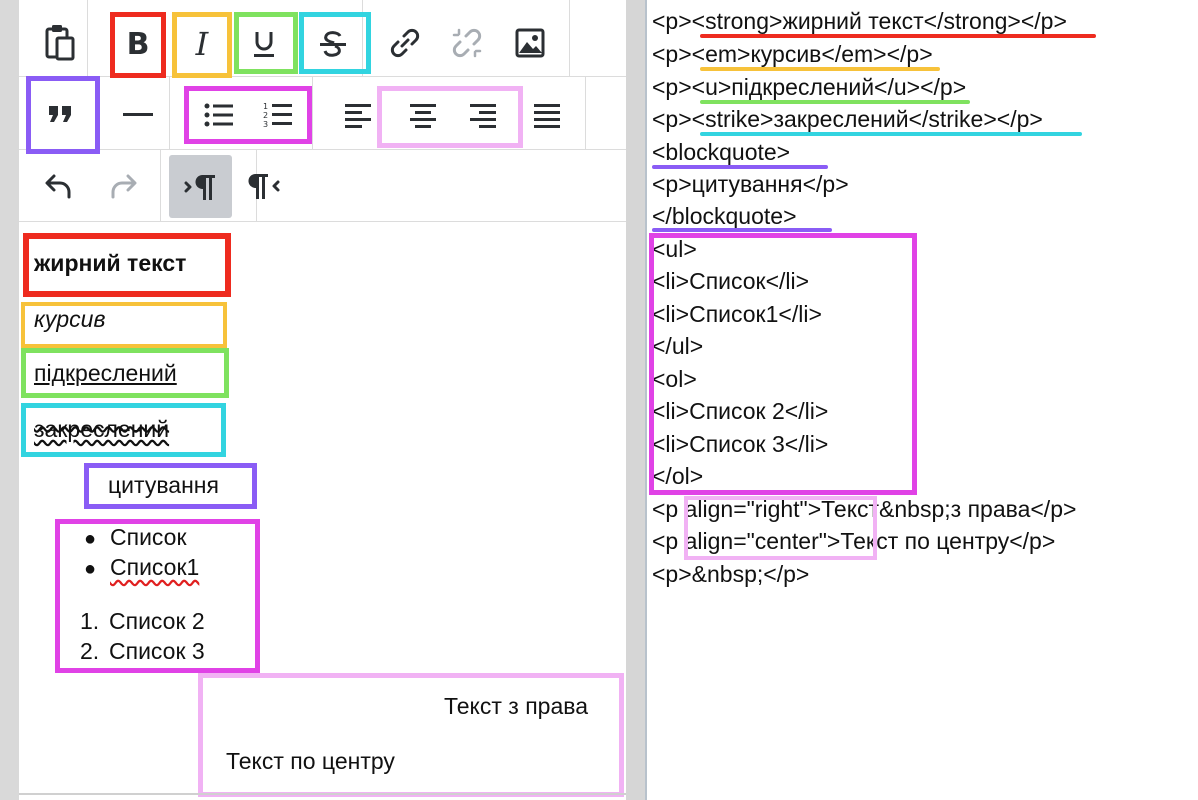  Describe the element at coordinates (322, 221) in the screenshot. I see `toolbar-bottom-border` at that location.